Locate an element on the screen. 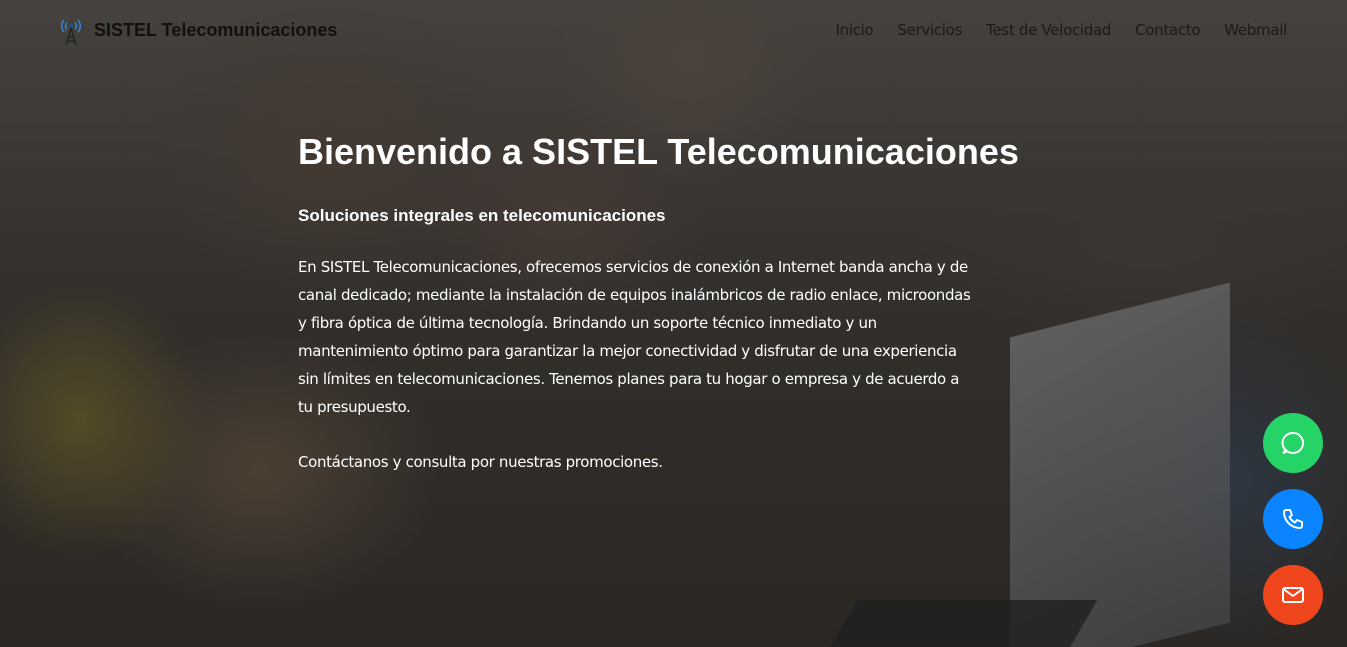 The image size is (1347, 647). nav-link-inicio: Inicio is located at coordinates (855, 30).